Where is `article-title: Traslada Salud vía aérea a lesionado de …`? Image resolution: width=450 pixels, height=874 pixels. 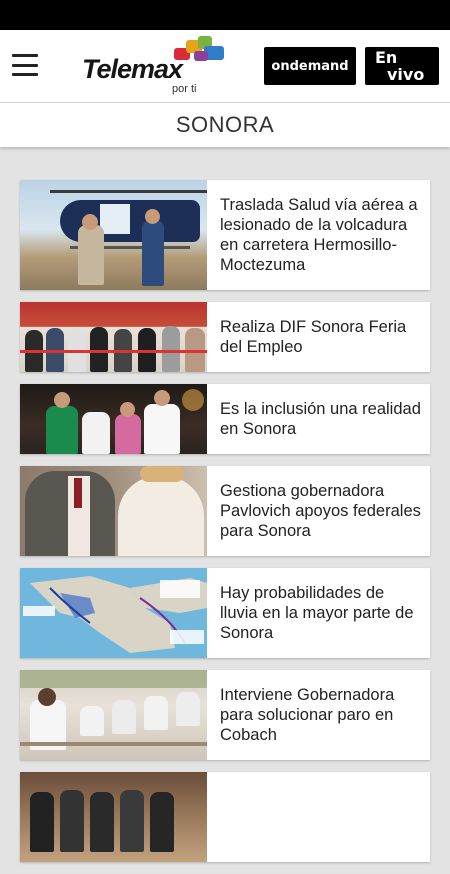 article-title: Traslada Salud vía aérea a lesionado de … is located at coordinates (319, 235).